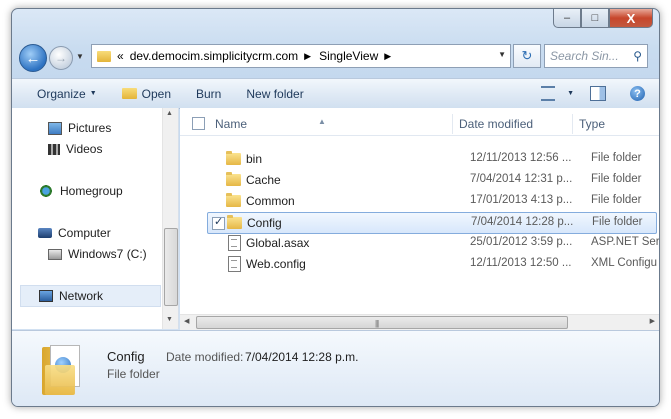 The image size is (671, 419). What do you see at coordinates (431, 180) in the screenshot?
I see `file-row-cache: Cache 7/04/2014 12:31 p... File folder` at bounding box center [431, 180].